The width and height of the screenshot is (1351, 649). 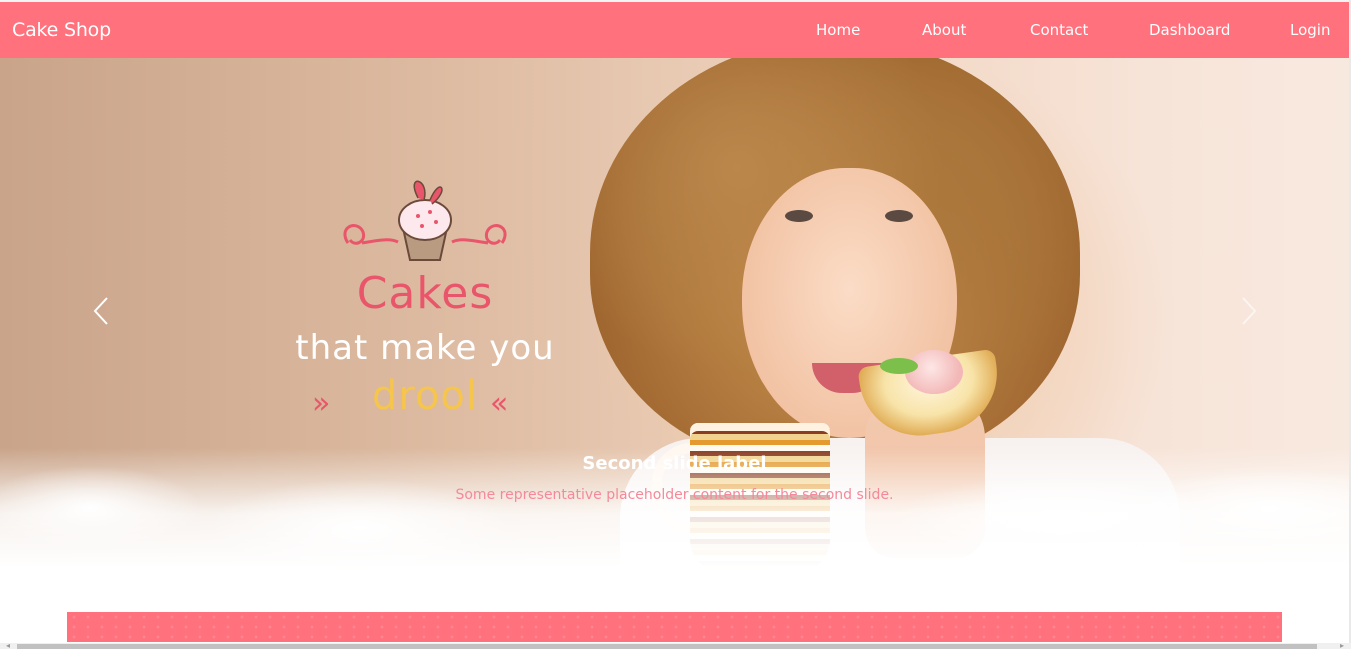 What do you see at coordinates (944, 30) in the screenshot?
I see `nav-about: About` at bounding box center [944, 30].